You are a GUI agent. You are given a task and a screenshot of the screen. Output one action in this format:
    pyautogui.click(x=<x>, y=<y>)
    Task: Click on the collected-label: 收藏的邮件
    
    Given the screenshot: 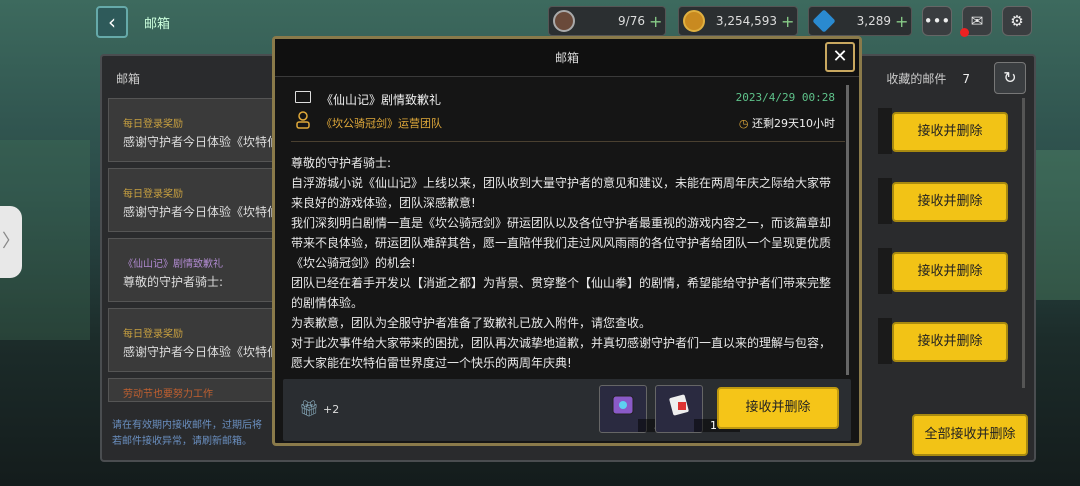 What is the action you would take?
    pyautogui.click(x=916, y=79)
    